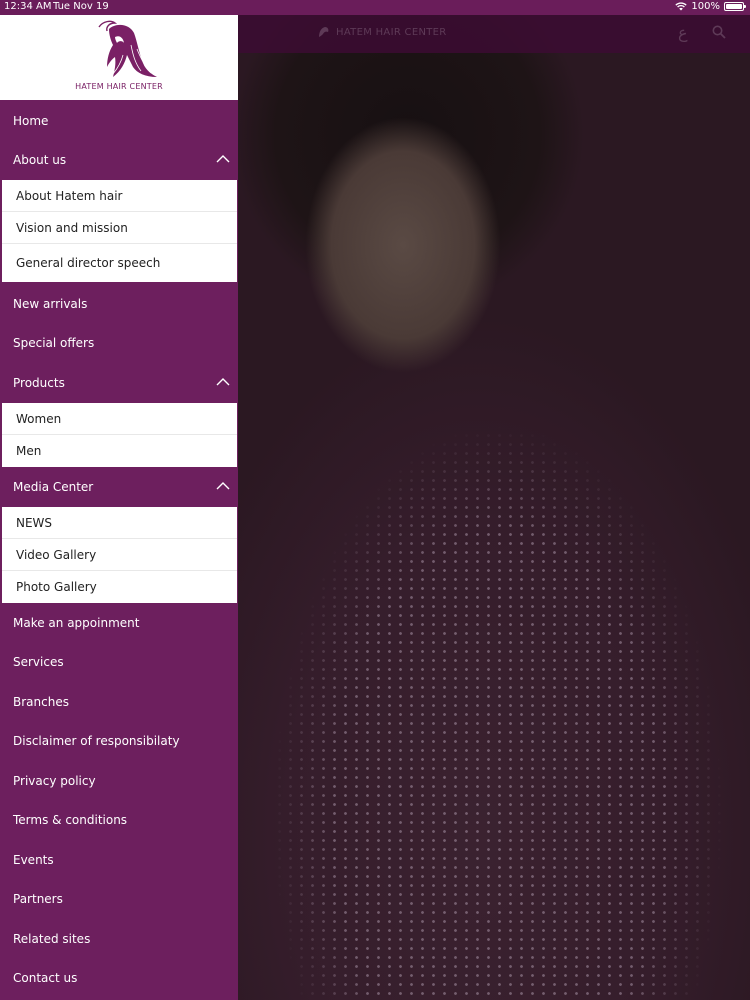 Image resolution: width=750 pixels, height=1000 pixels. I want to click on menu-item-privacy-policy: Privacy policy, so click(119, 781).